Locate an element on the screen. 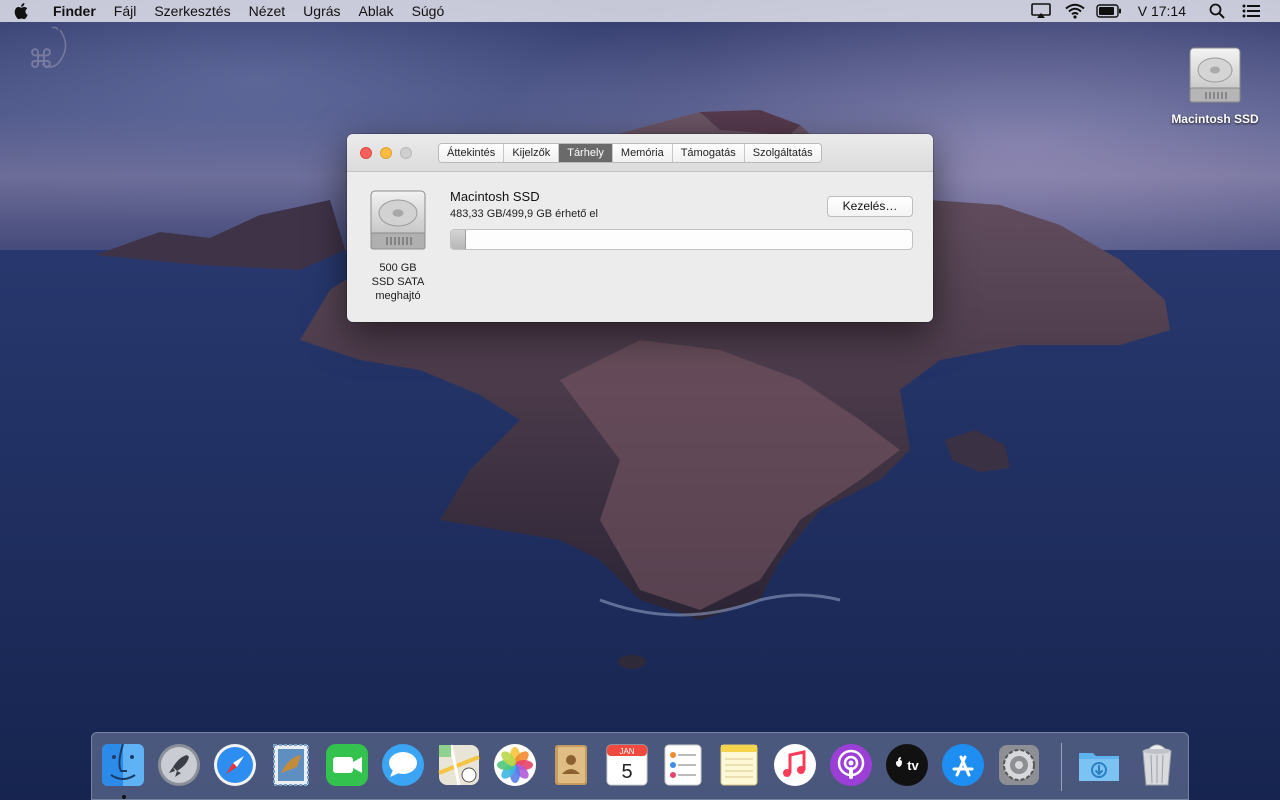  dock-photos is located at coordinates (515, 765).